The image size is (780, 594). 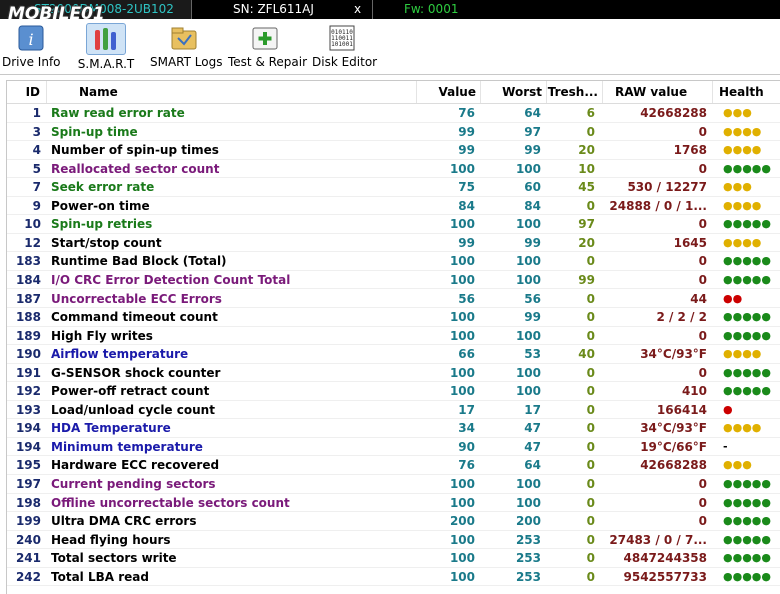 I want to click on toolbar-label: Drive Info, so click(x=31, y=62).